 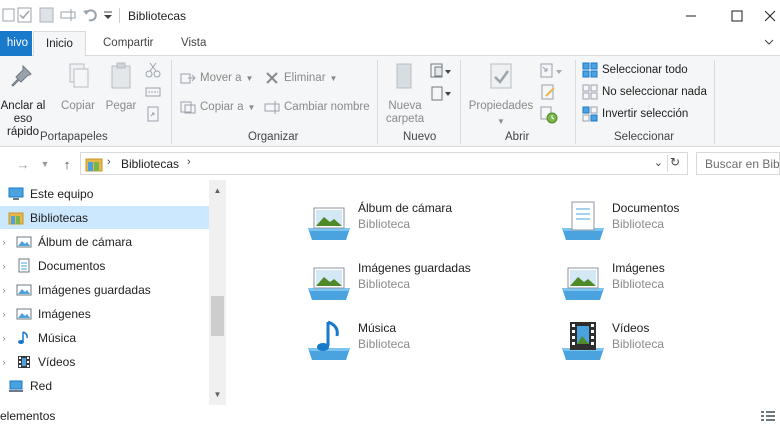 I want to click on paste-shortcut-icon, so click(x=153, y=114).